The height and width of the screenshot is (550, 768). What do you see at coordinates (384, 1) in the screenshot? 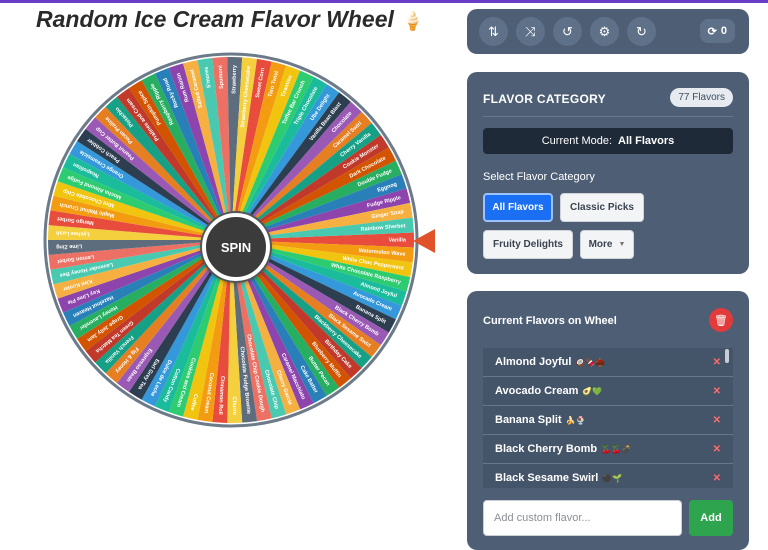
I see `top-accent-line` at bounding box center [384, 1].